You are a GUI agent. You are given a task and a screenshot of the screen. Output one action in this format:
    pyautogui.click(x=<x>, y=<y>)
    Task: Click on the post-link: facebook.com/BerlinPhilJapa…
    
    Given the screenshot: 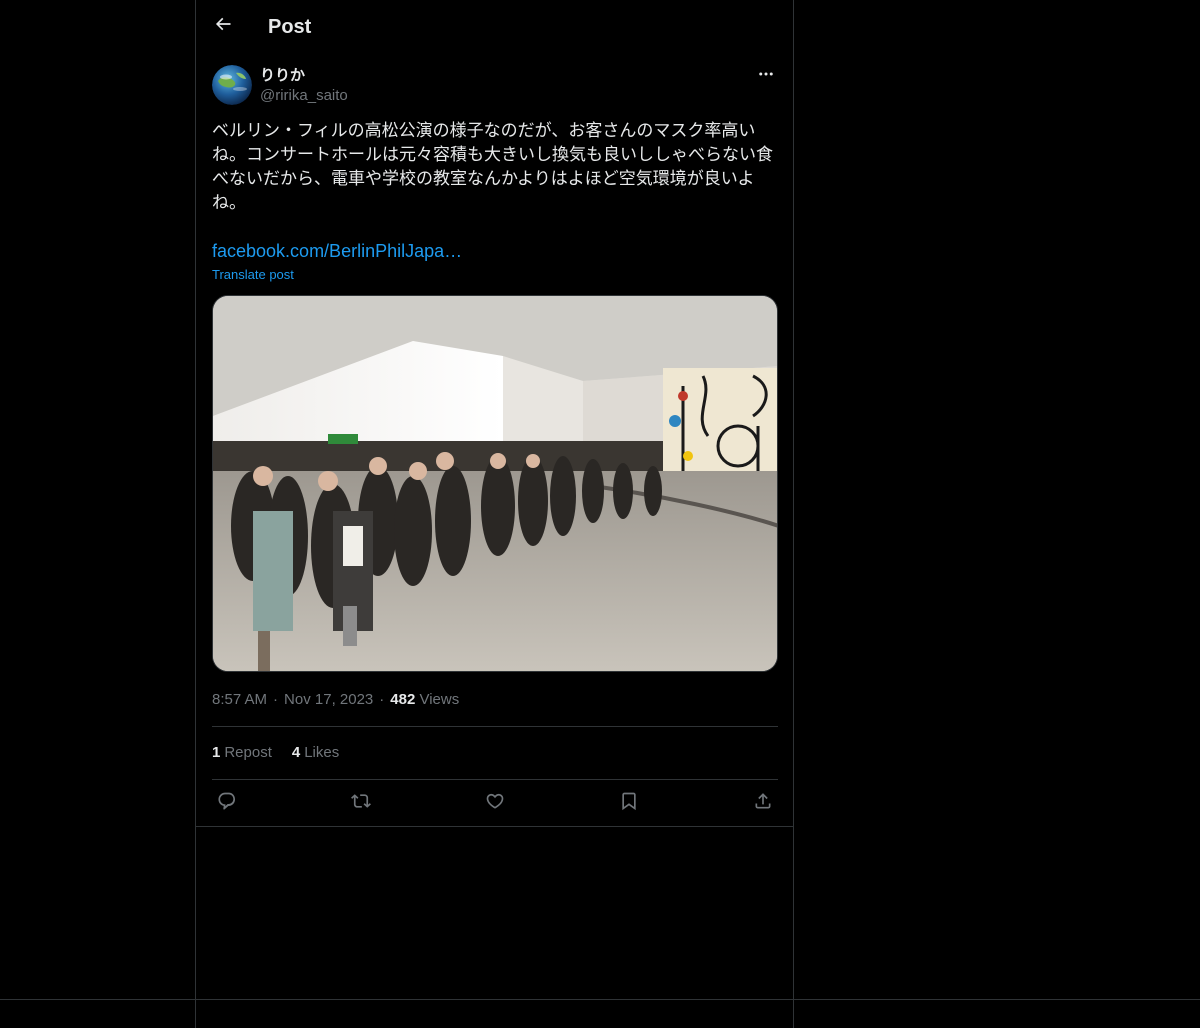 What is the action you would take?
    pyautogui.click(x=337, y=251)
    